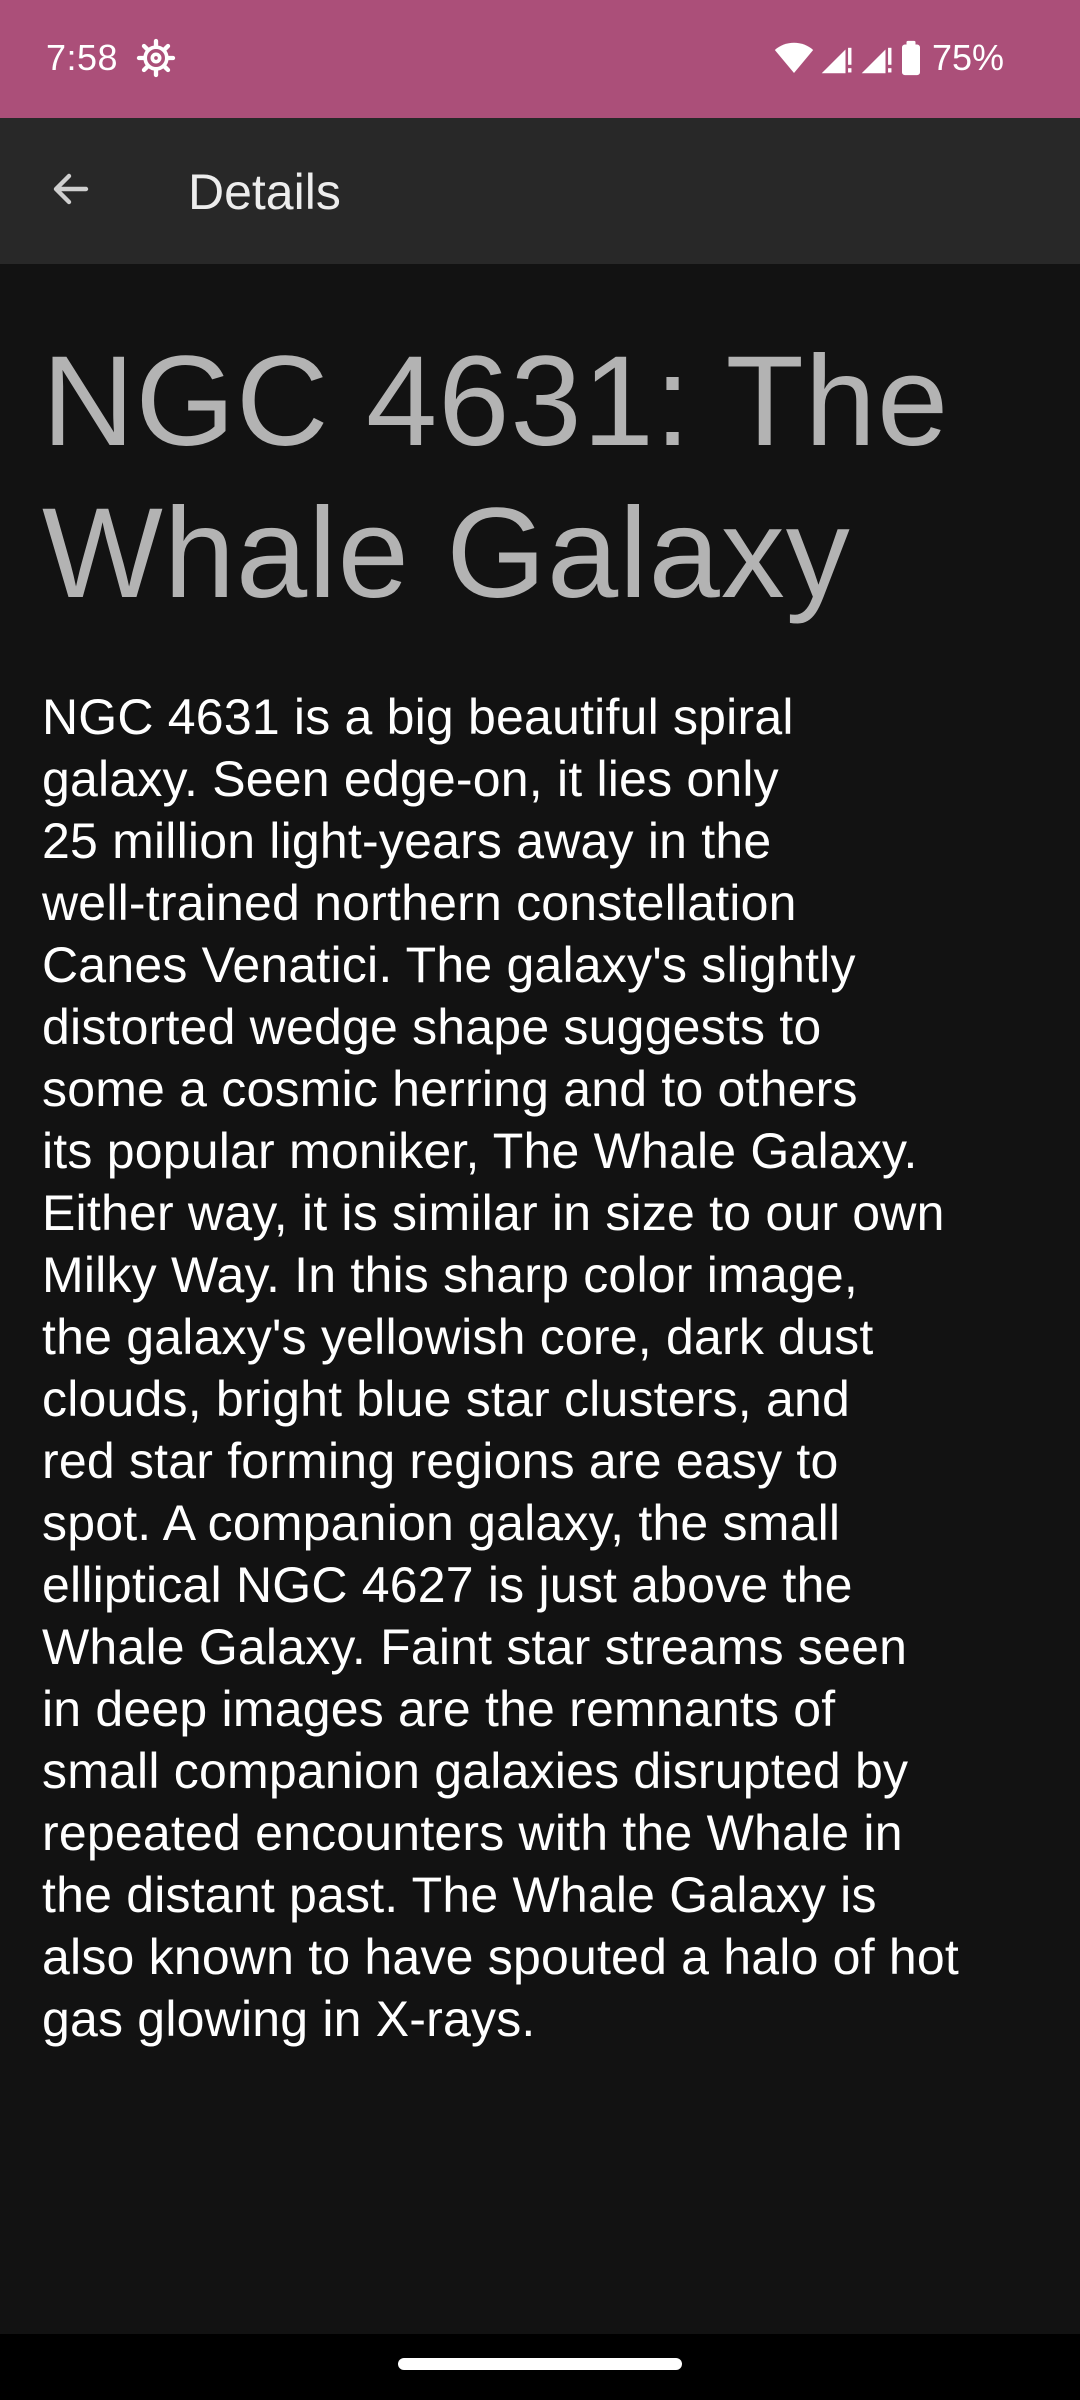  I want to click on article-title: NGC 4631: The Whale Galaxy, so click(496, 477).